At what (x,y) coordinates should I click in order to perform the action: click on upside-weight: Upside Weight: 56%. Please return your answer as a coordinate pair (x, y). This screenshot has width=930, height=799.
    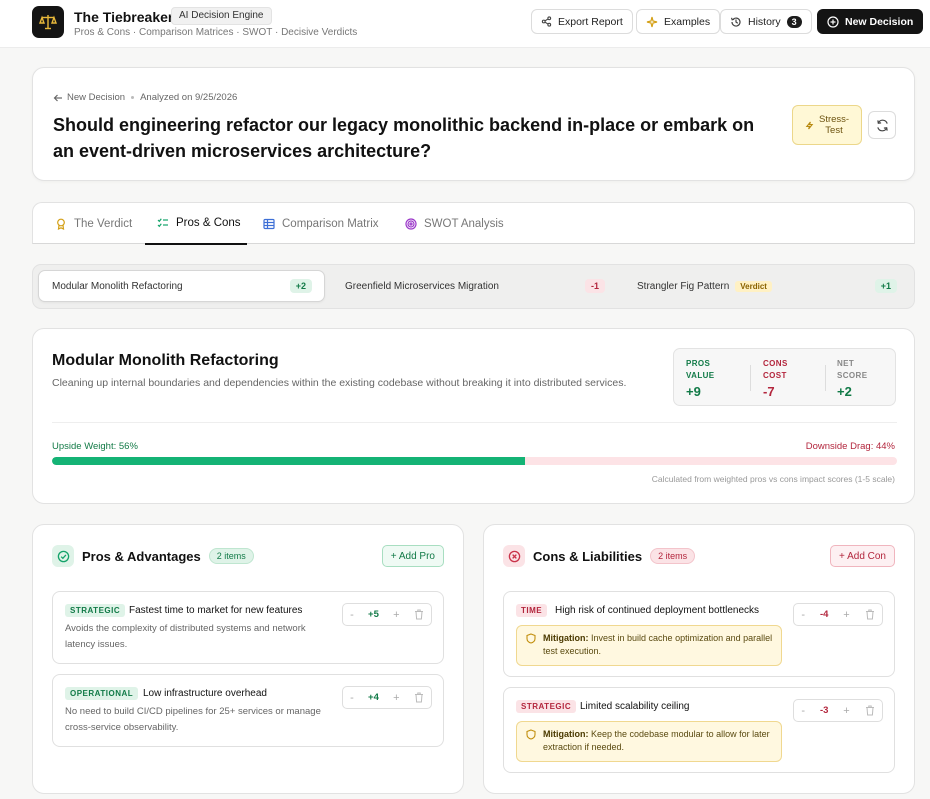
    Looking at the image, I should click on (95, 446).